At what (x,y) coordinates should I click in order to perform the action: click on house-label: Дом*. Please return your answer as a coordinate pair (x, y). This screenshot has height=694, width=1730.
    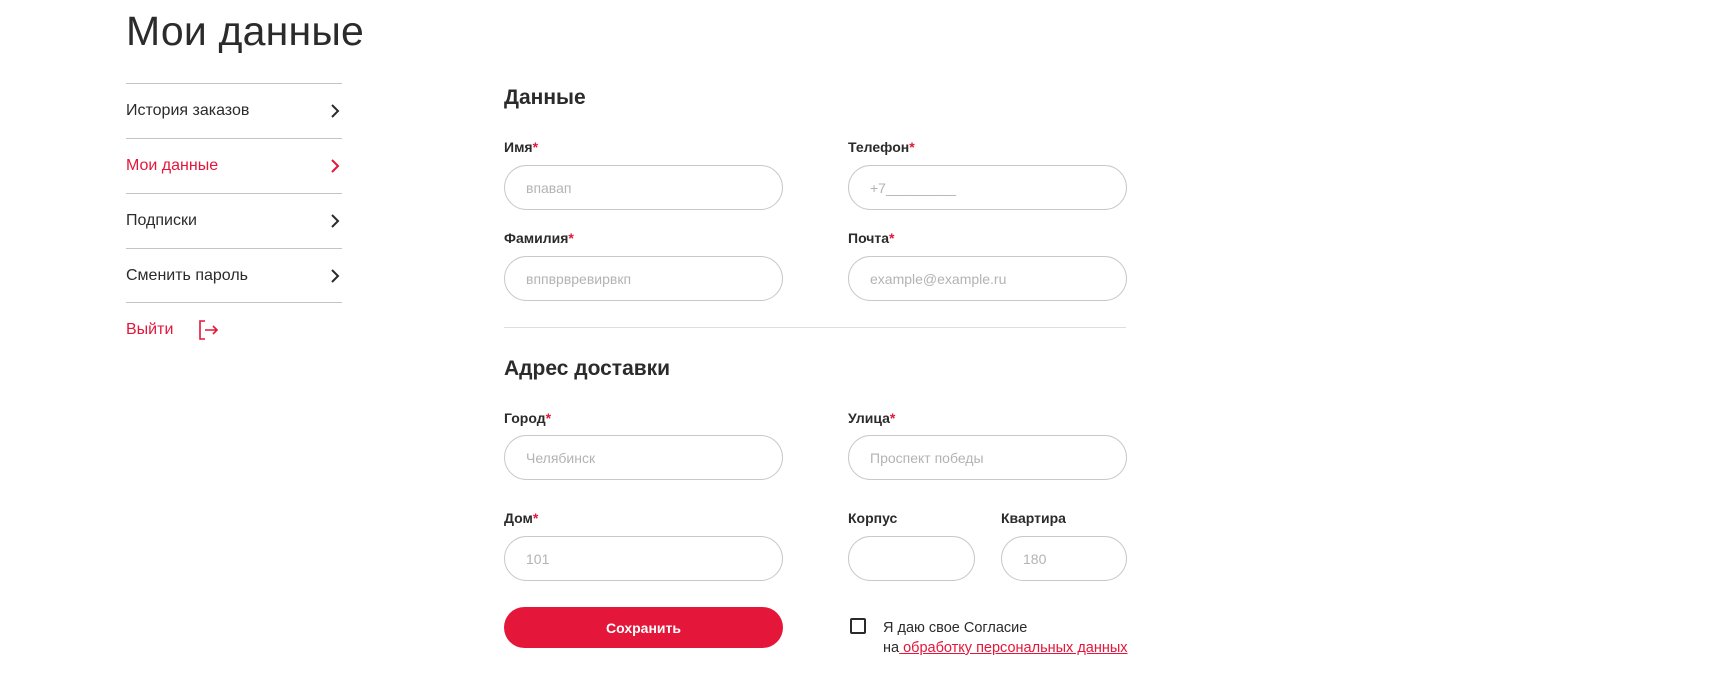
    Looking at the image, I should click on (521, 518).